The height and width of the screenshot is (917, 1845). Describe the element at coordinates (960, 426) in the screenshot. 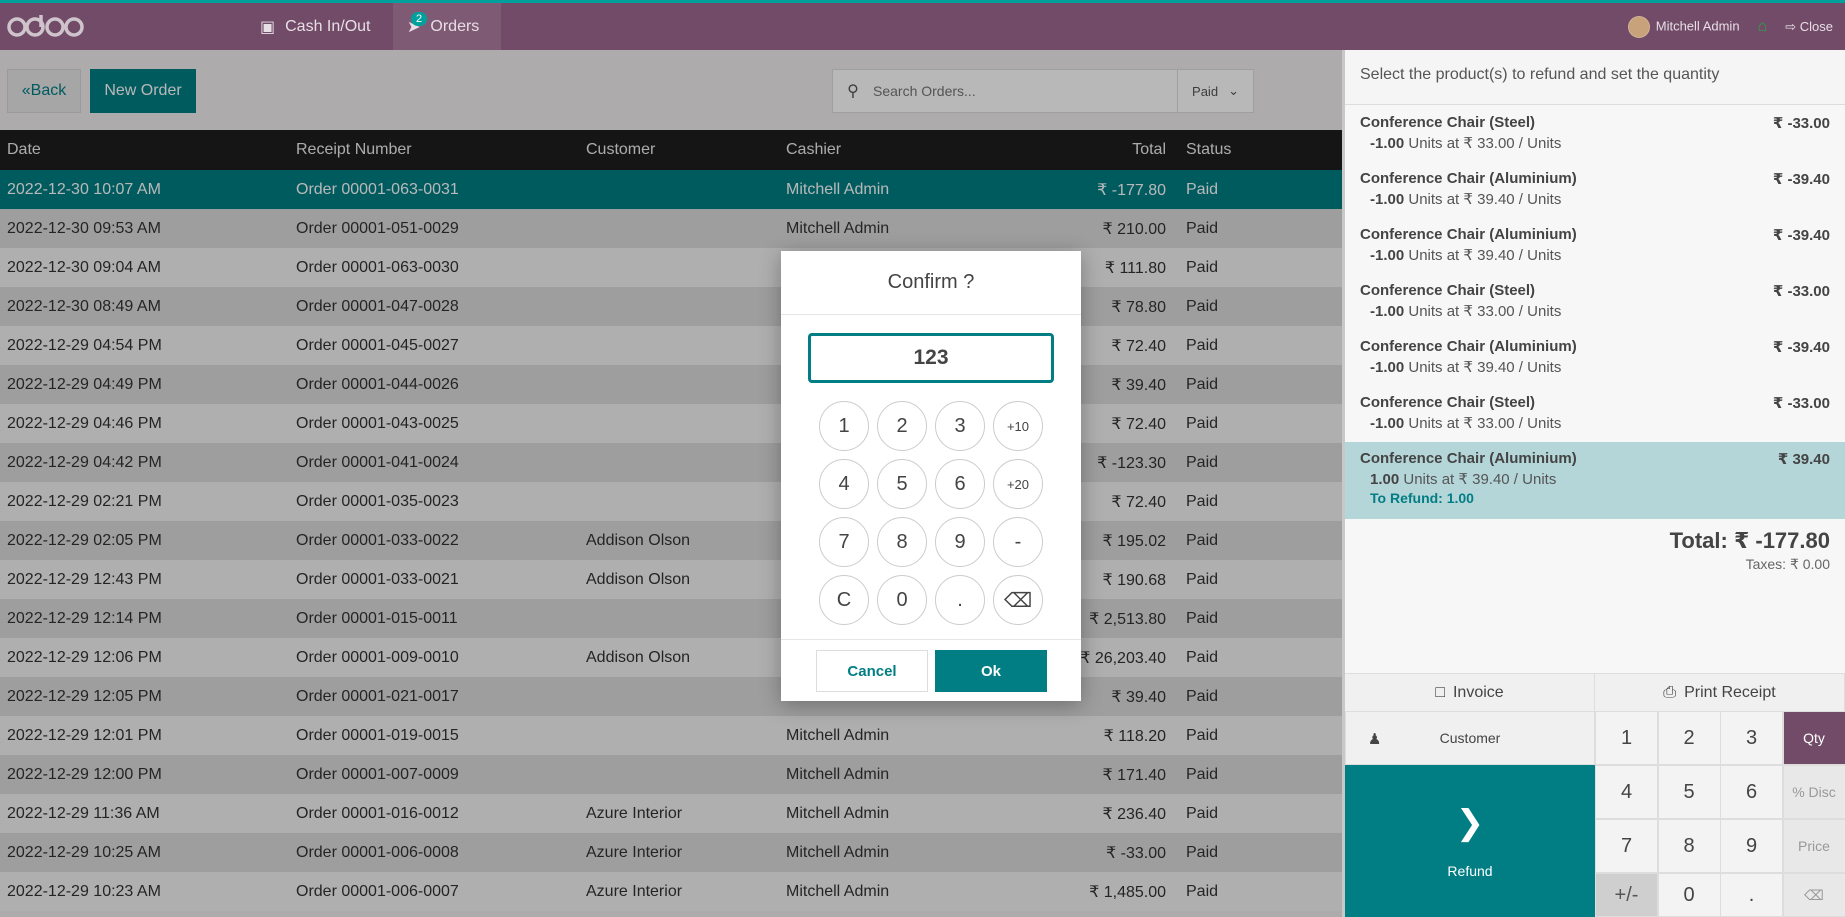

I see `popup-key-3: 3` at that location.